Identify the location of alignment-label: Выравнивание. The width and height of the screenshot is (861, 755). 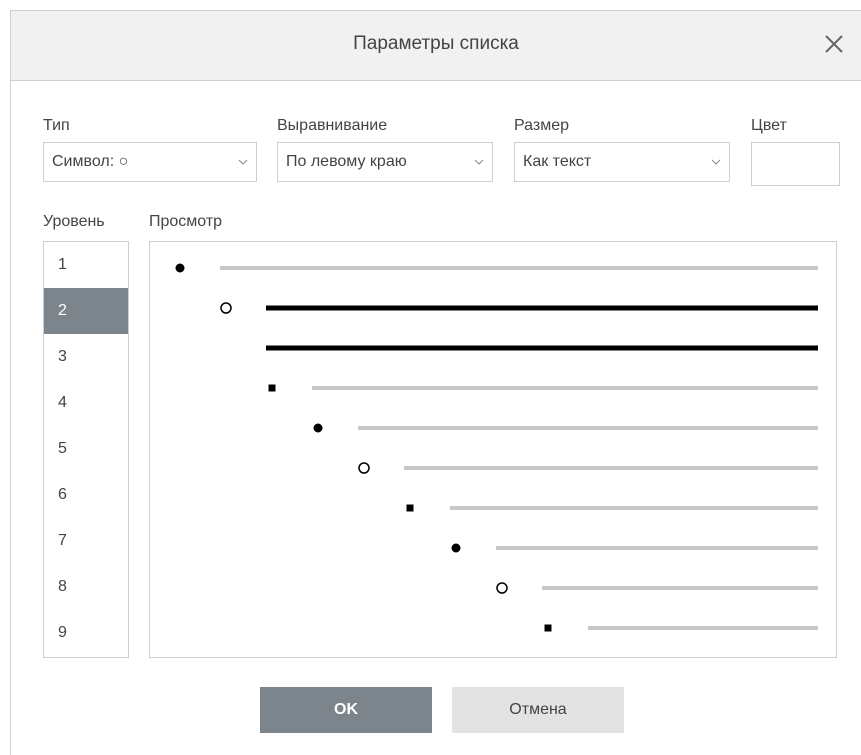
(332, 125).